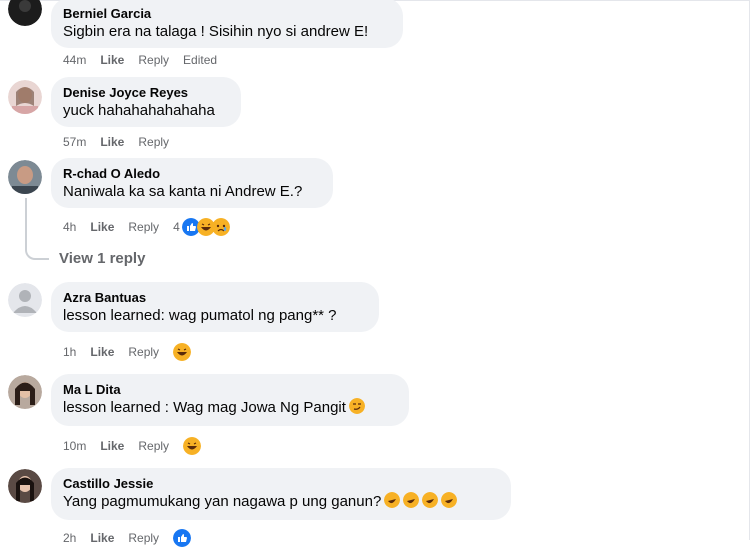 This screenshot has width=750, height=548. I want to click on reaction-count: 4, so click(176, 227).